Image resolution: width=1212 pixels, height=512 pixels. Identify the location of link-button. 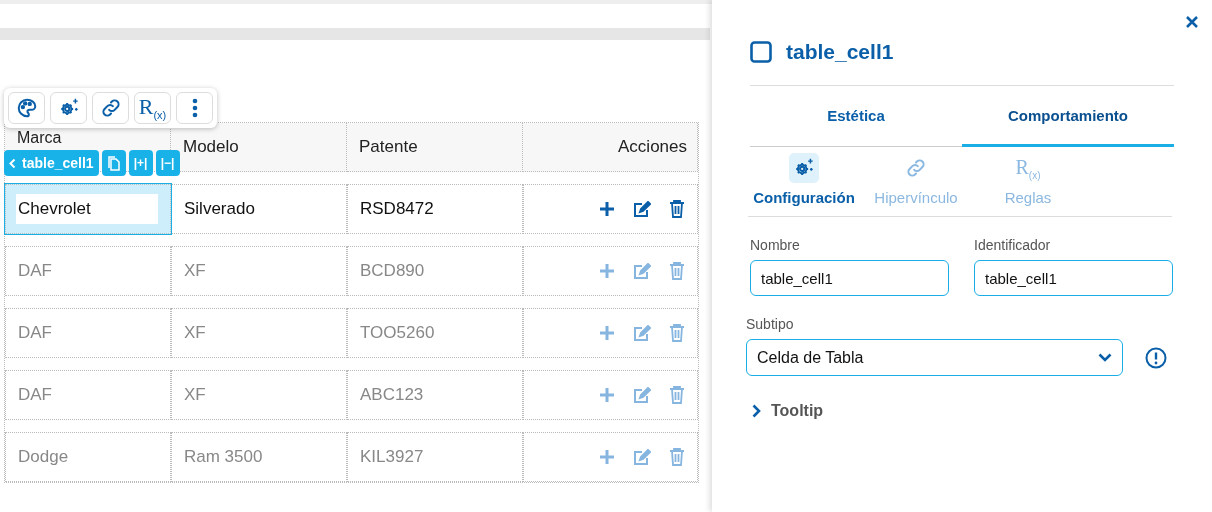
(110, 108).